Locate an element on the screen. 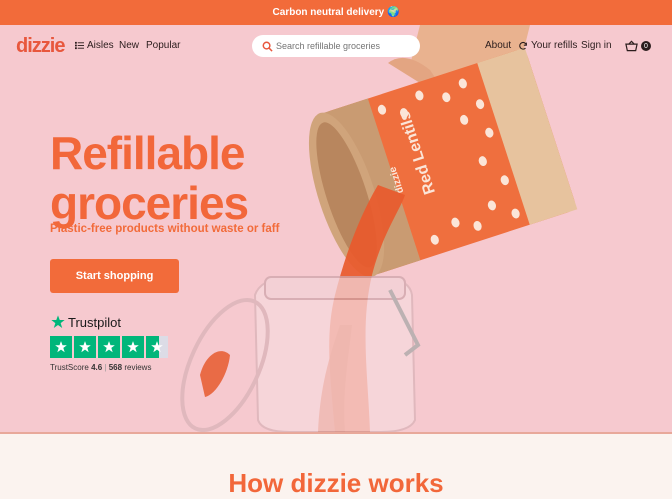 The width and height of the screenshot is (672, 499). trustpilot-star-icon is located at coordinates (58, 321).